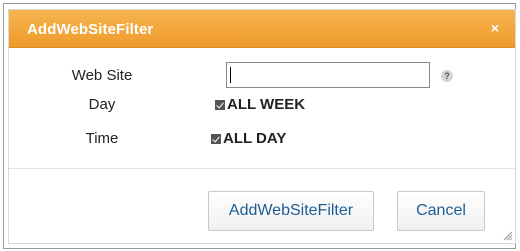 The height and width of the screenshot is (251, 520). What do you see at coordinates (508, 236) in the screenshot?
I see `resize-grip-icon` at bounding box center [508, 236].